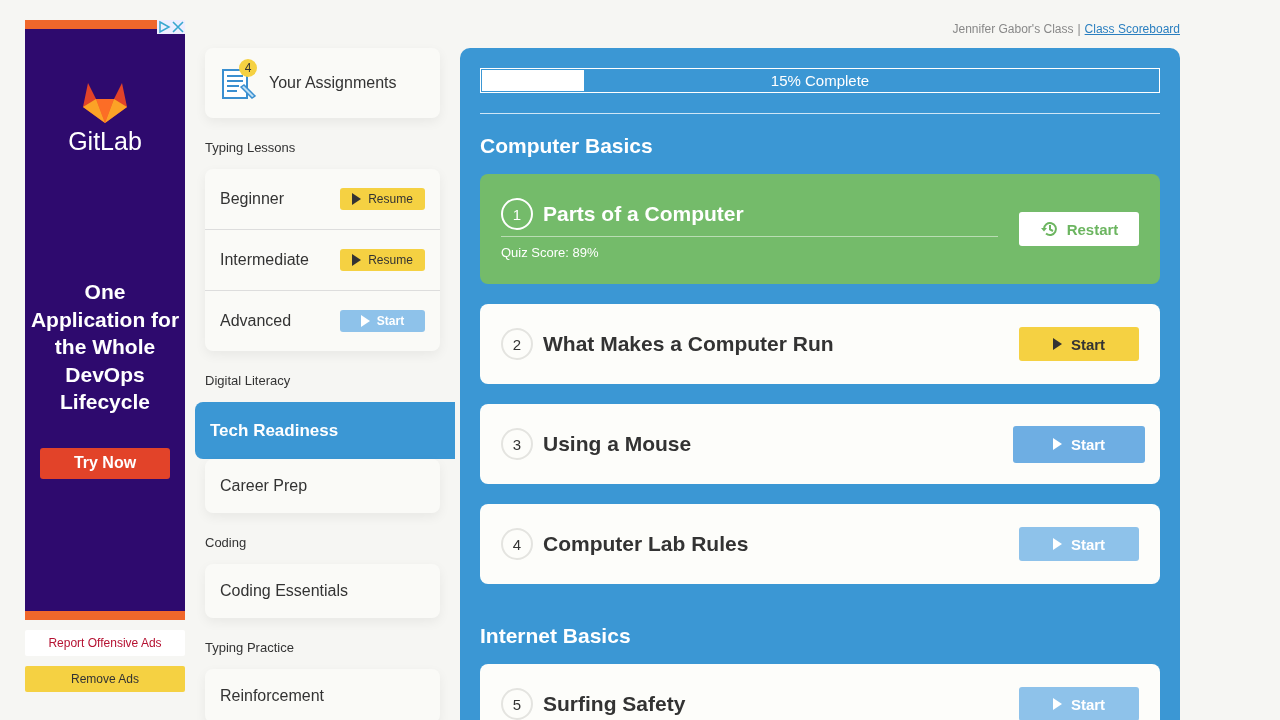 Image resolution: width=1280 pixels, height=720 pixels. I want to click on start-button: Start, so click(1079, 344).